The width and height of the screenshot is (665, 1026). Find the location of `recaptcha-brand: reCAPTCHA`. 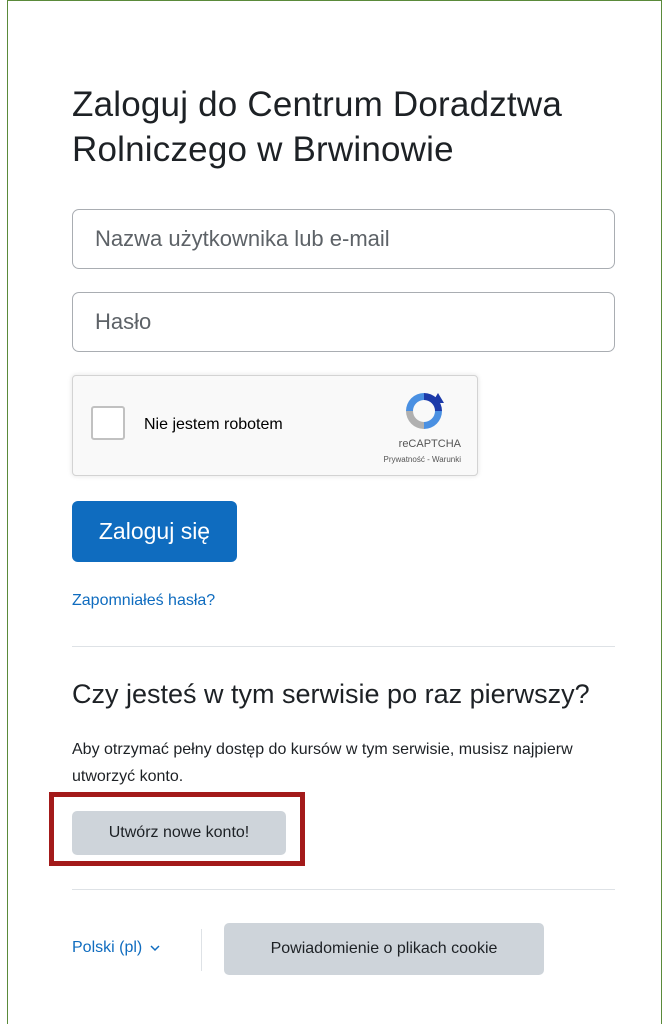

recaptcha-brand: reCAPTCHA is located at coordinates (429, 444).